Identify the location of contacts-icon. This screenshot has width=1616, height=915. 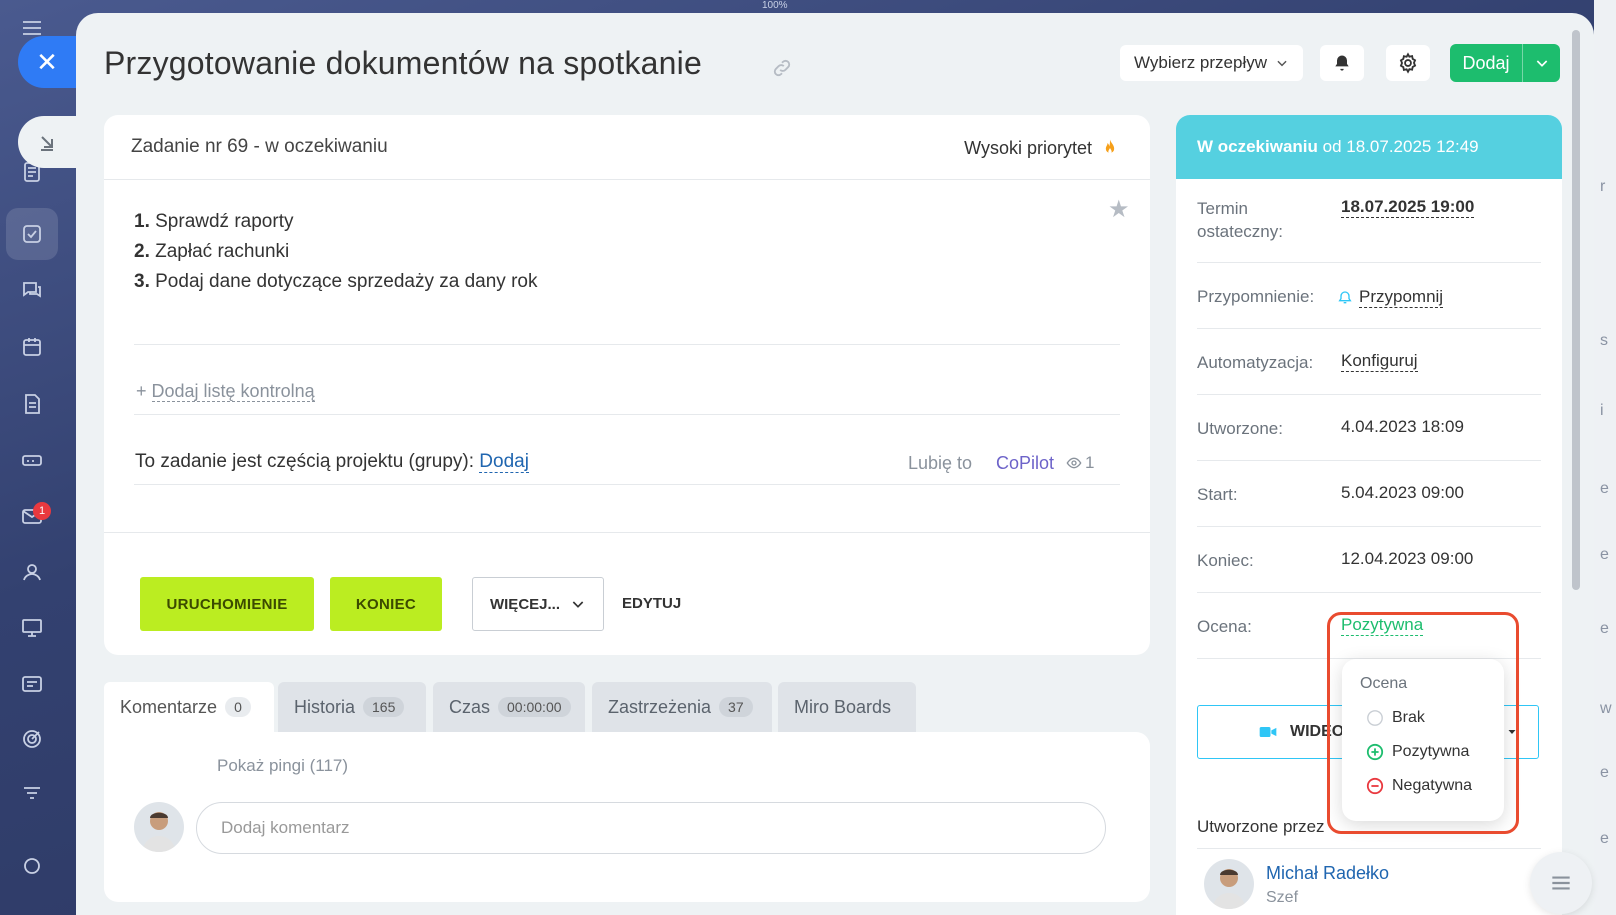
(32, 572).